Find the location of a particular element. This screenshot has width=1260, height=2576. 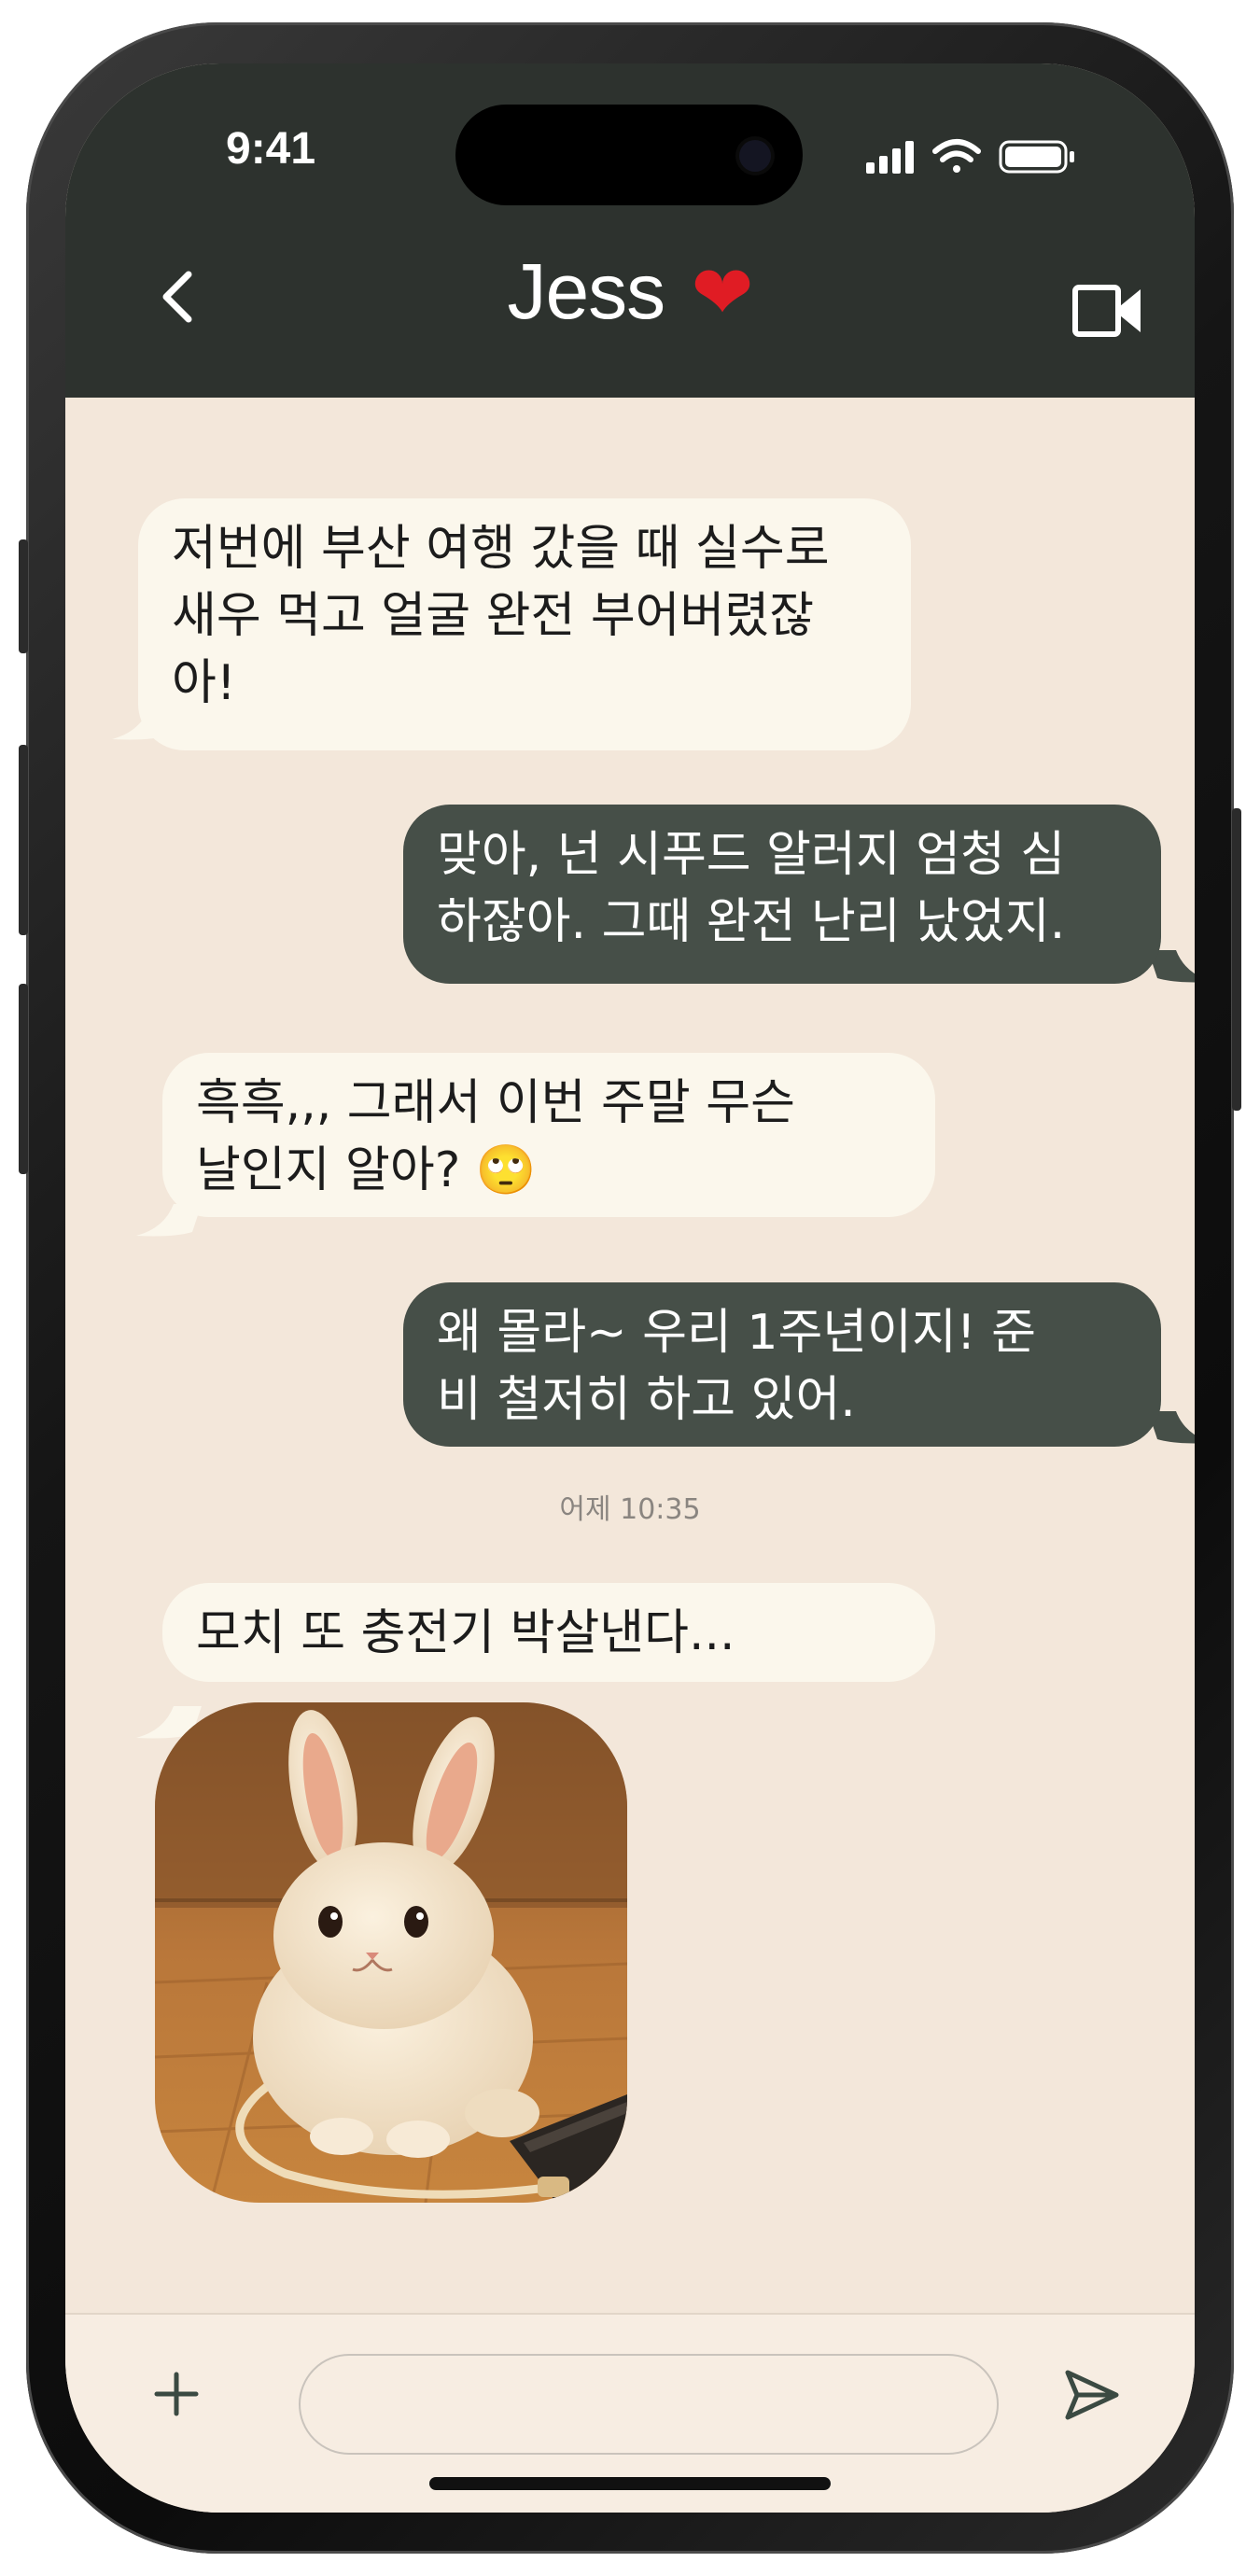

power-button is located at coordinates (1236, 959).